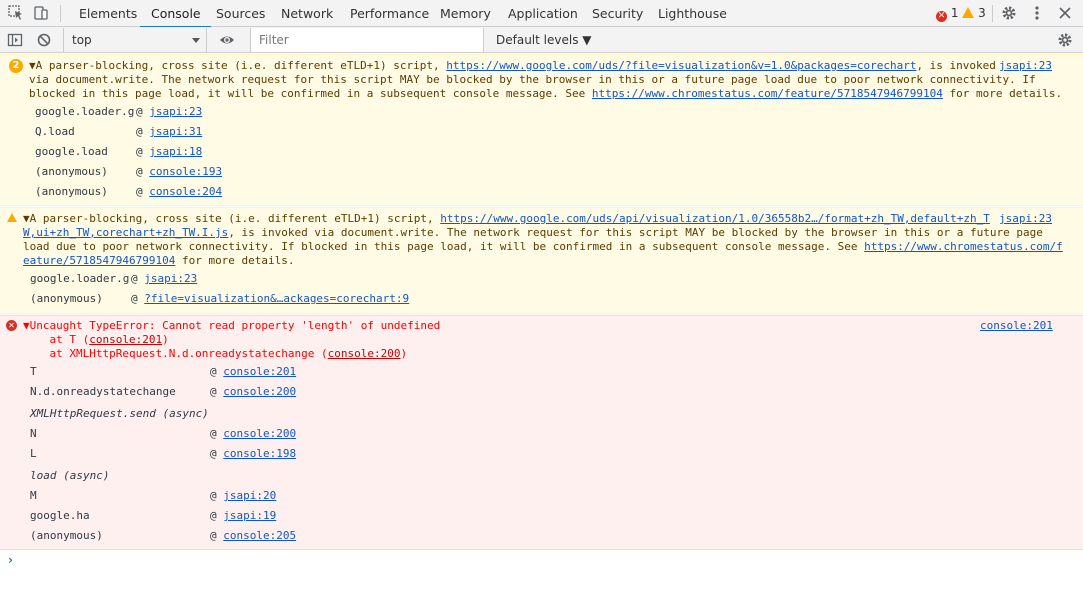 The height and width of the screenshot is (598, 1083). I want to click on chromestatus-link: https://www.chromestatus.com/f, so click(963, 246).